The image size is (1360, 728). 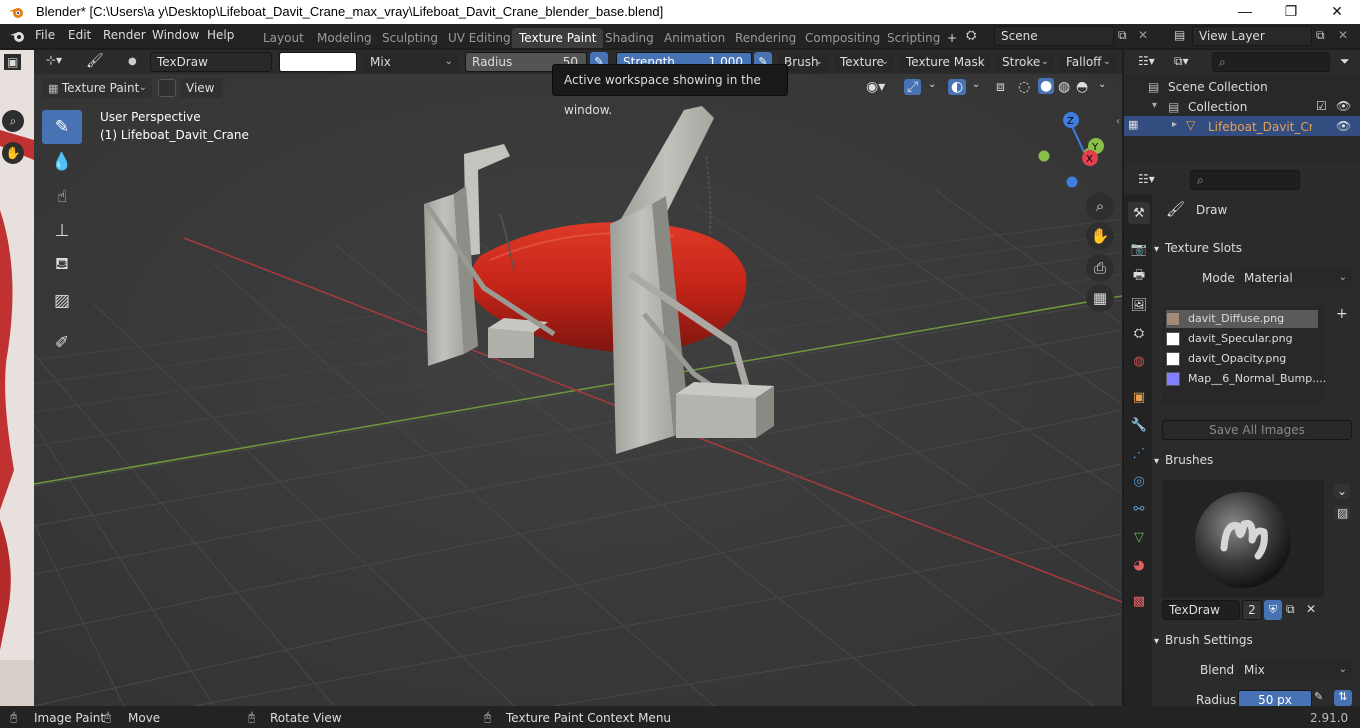 I want to click on brush-name-field: TexDraw, so click(x=211, y=62).